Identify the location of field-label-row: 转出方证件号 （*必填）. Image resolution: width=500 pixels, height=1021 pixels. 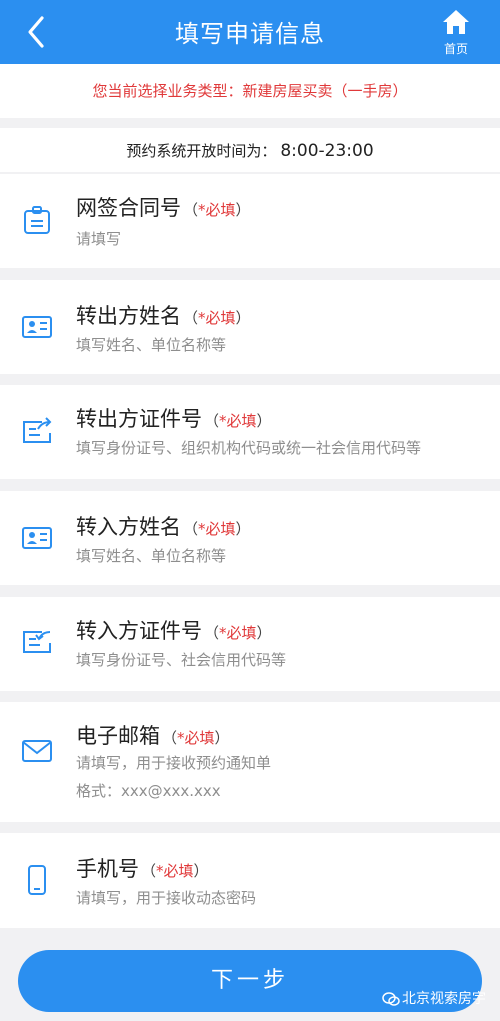
(174, 418).